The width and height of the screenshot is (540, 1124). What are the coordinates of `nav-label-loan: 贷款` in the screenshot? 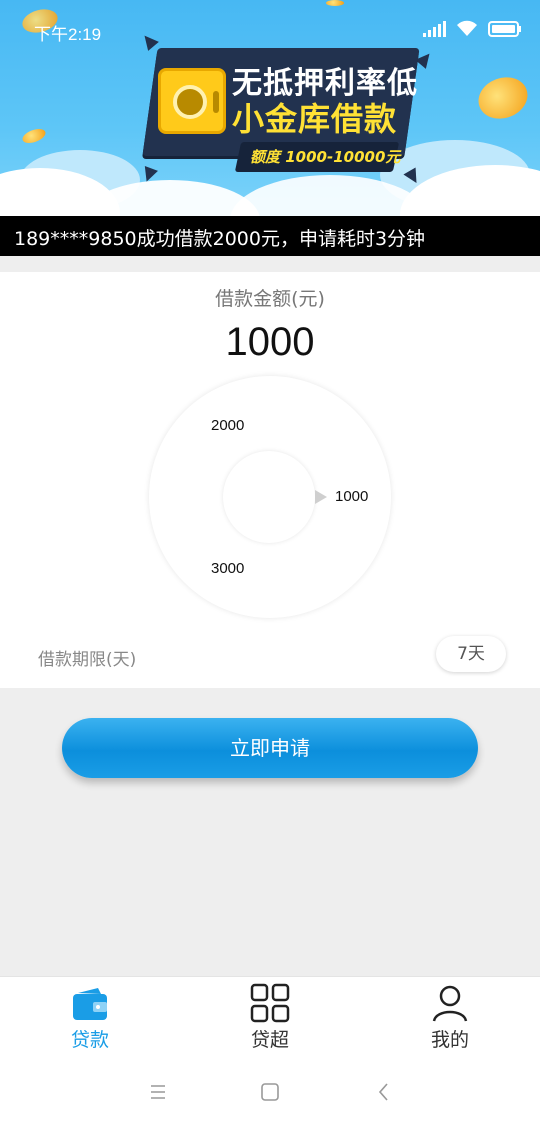 It's located at (89, 1040).